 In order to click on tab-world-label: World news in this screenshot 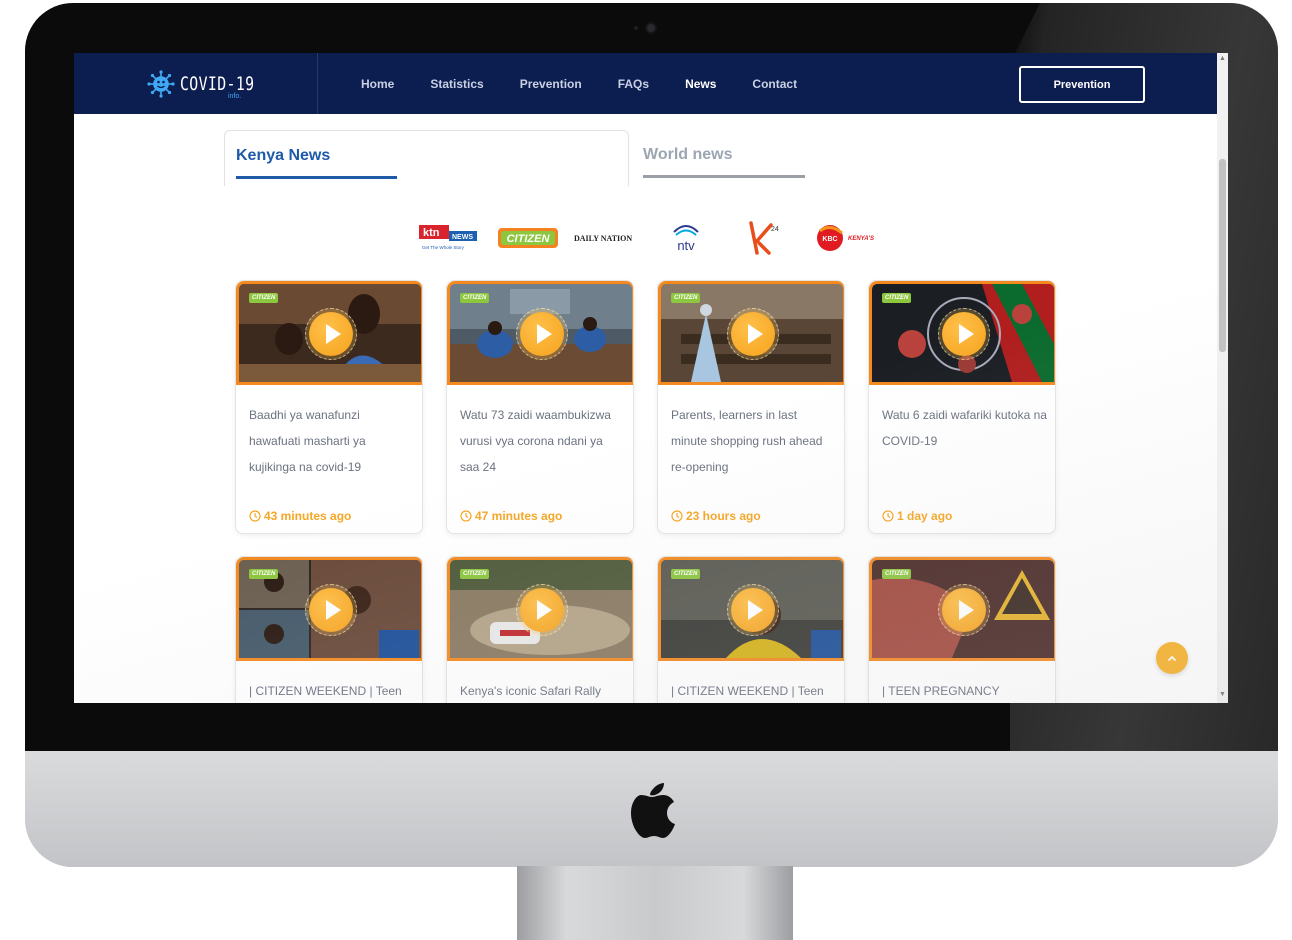, I will do `click(688, 154)`.